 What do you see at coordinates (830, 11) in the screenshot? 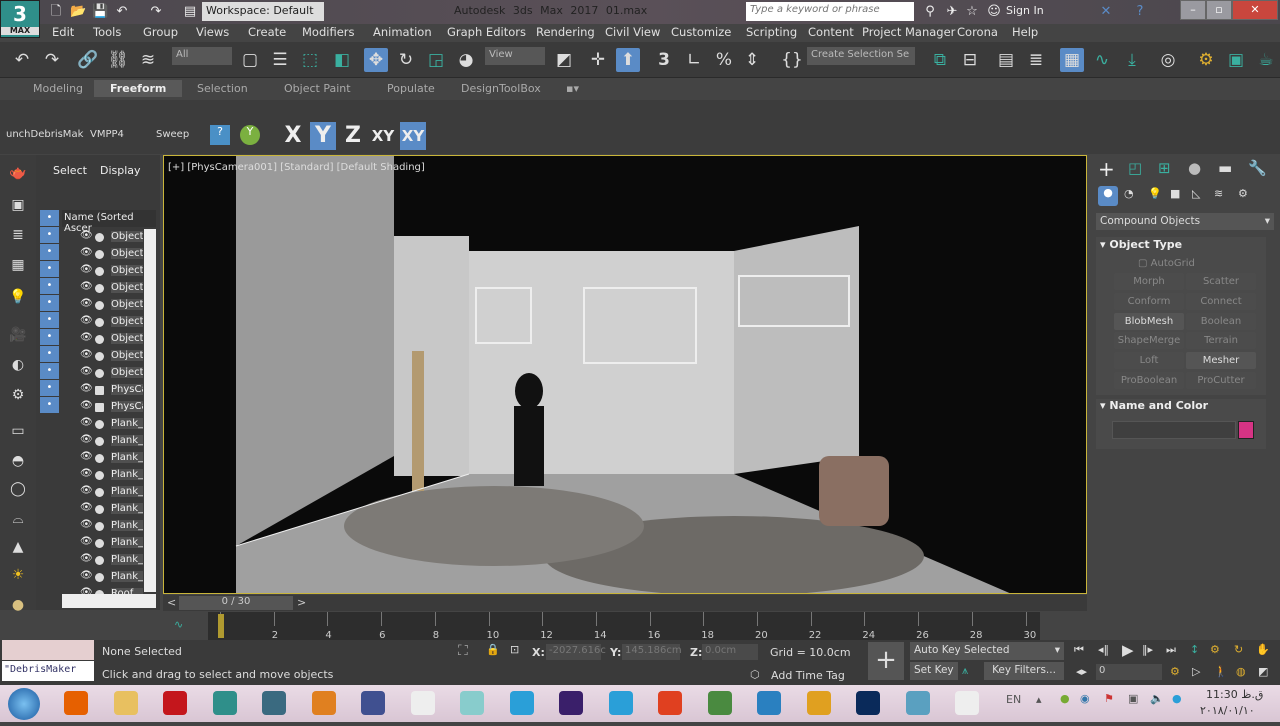
I see `search-input: Type a keyword or phrase` at bounding box center [830, 11].